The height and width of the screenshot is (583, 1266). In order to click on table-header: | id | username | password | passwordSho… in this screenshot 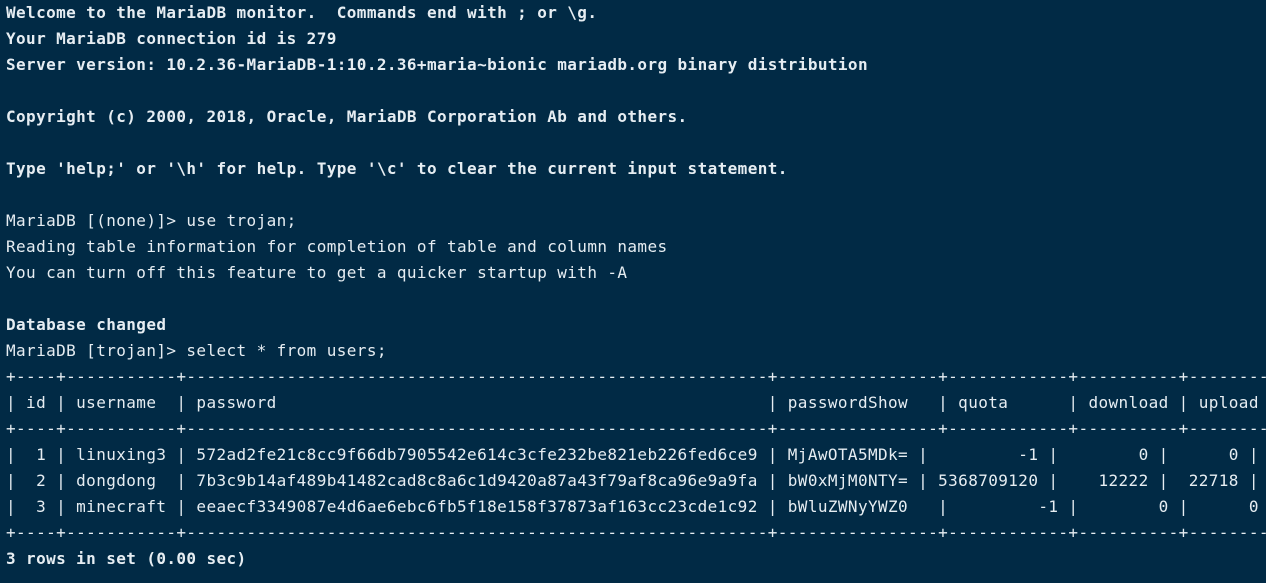, I will do `click(636, 402)`.